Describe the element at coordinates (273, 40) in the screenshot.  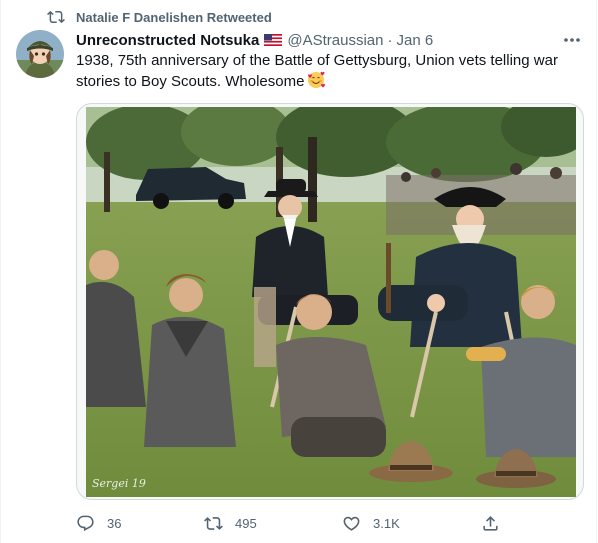
I see `us-flag-icon` at that location.